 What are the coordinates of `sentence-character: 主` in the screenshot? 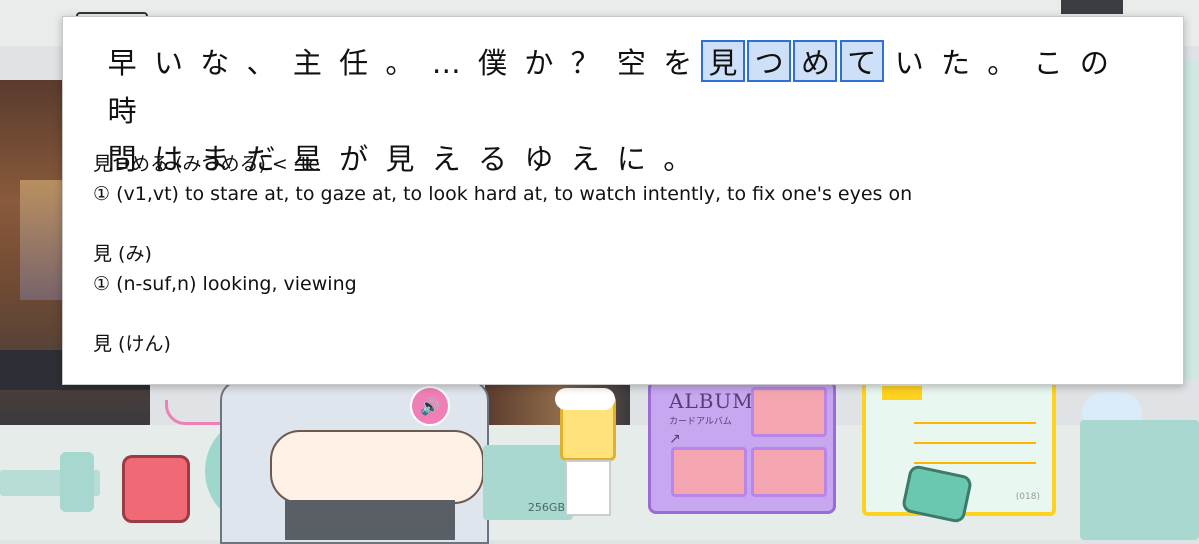 It's located at (307, 63).